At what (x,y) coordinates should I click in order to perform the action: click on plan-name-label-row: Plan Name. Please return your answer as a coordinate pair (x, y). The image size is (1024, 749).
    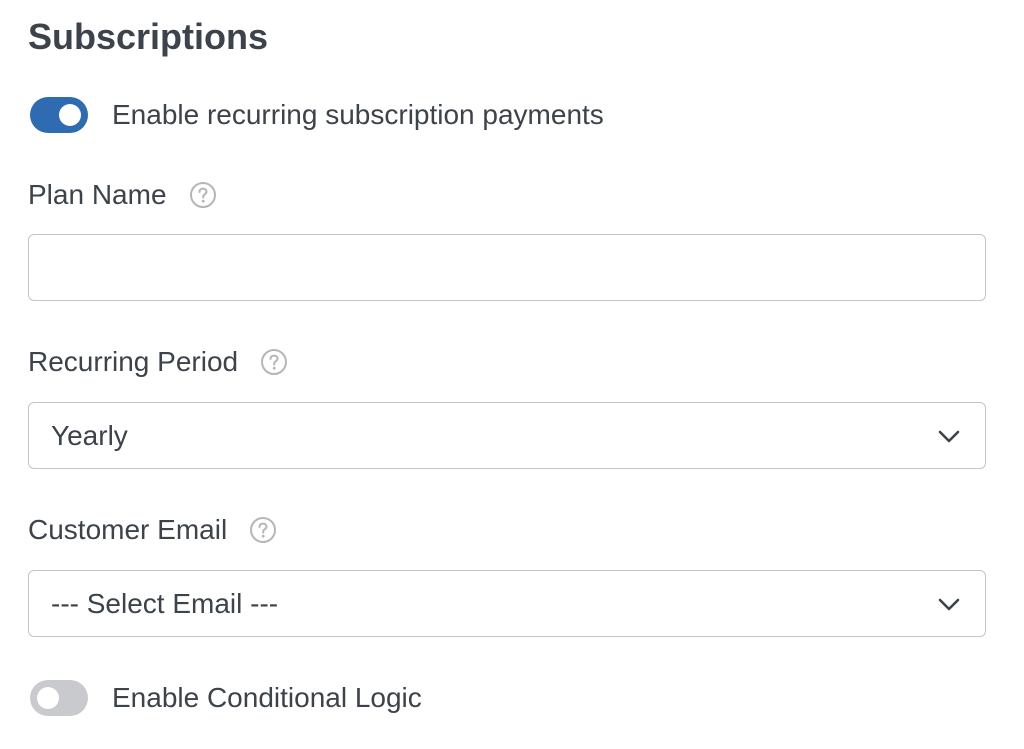
    Looking at the image, I should click on (122, 195).